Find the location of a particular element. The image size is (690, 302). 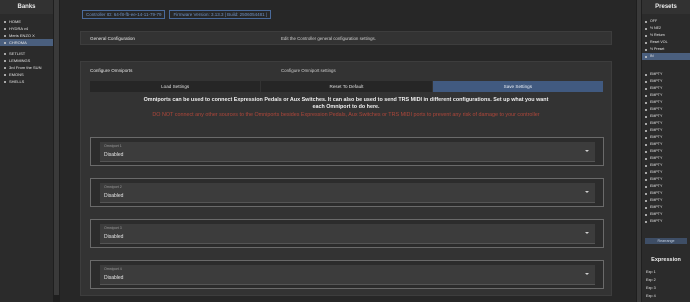

bank-item: SETLIST is located at coordinates (26, 53).